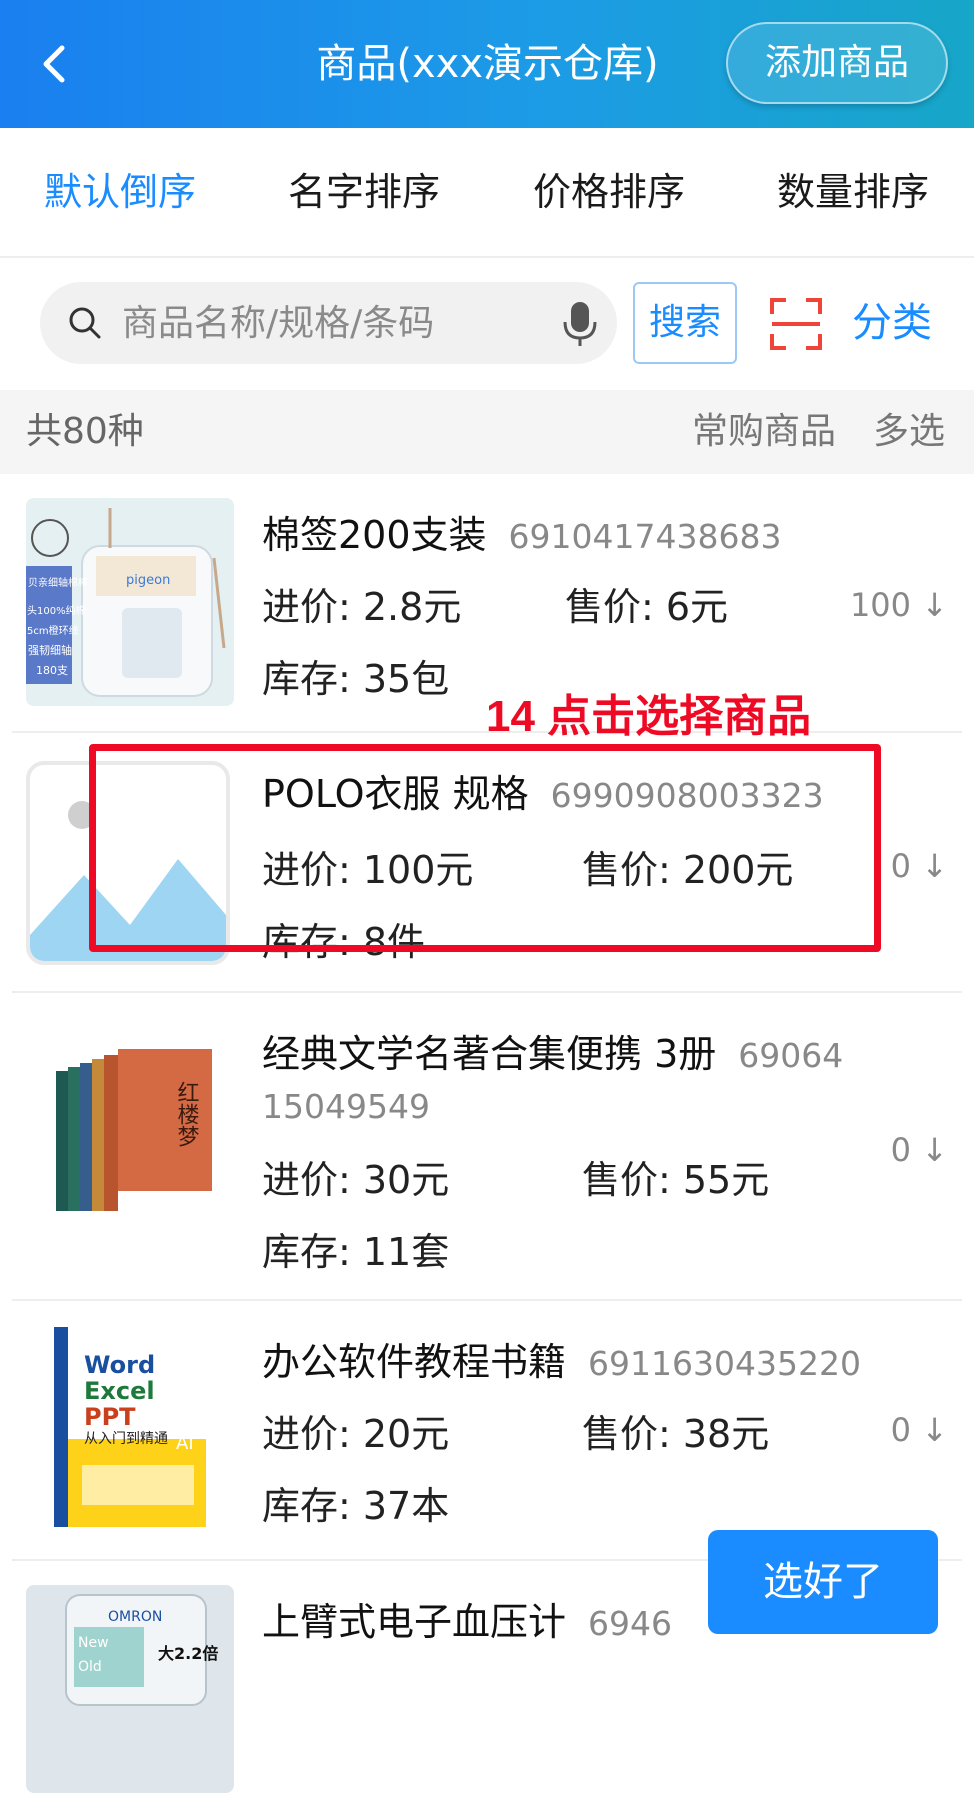  What do you see at coordinates (630, 1623) in the screenshot?
I see `product-barcode: 6946` at bounding box center [630, 1623].